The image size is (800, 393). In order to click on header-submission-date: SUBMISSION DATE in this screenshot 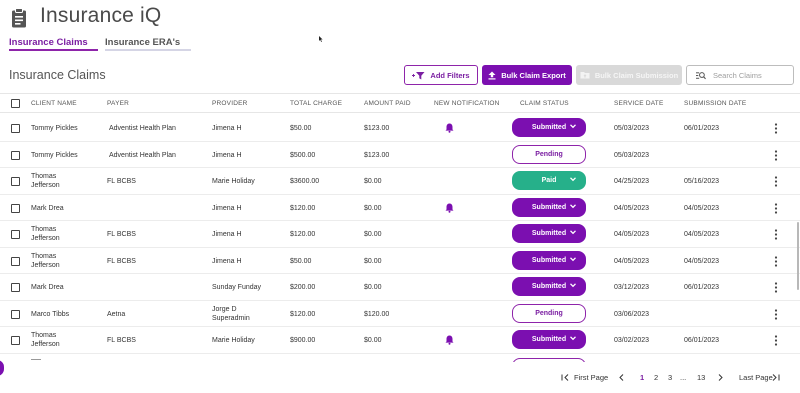, I will do `click(715, 103)`.